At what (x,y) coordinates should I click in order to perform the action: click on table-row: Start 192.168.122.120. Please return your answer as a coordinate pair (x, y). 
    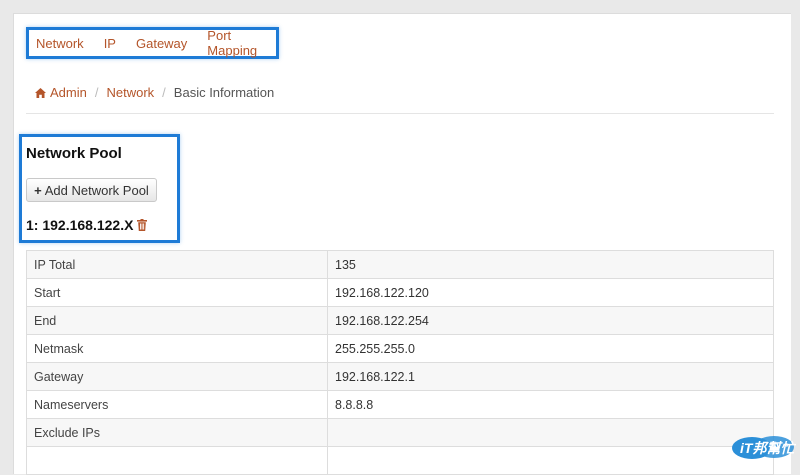
    Looking at the image, I should click on (400, 292).